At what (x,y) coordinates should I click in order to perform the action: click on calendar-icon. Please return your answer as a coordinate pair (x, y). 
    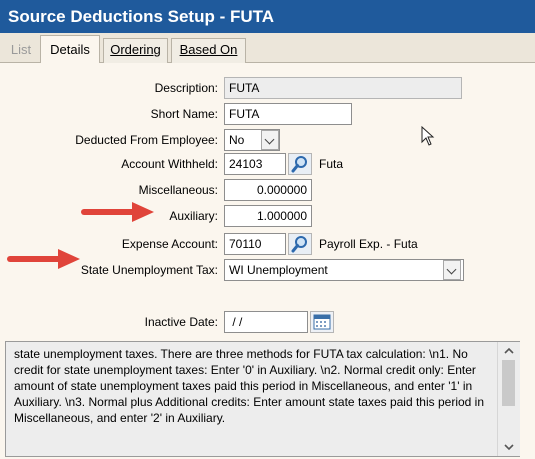
    Looking at the image, I should click on (322, 322).